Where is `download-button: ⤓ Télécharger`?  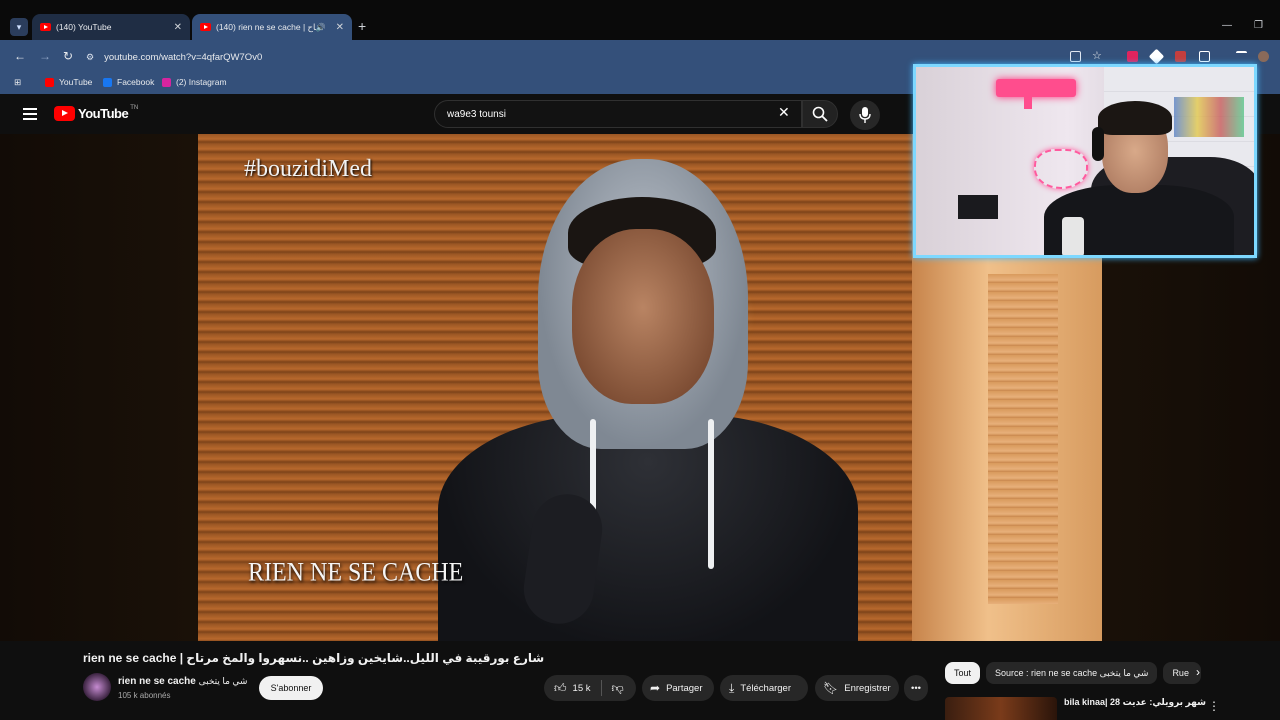 download-button: ⤓ Télécharger is located at coordinates (764, 688).